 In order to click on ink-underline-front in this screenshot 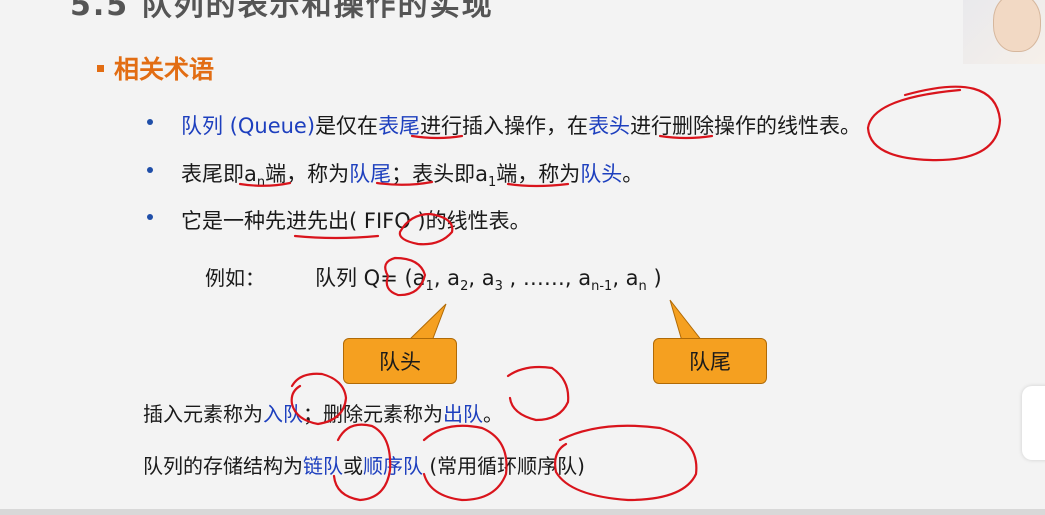, I will do `click(686, 137)`.